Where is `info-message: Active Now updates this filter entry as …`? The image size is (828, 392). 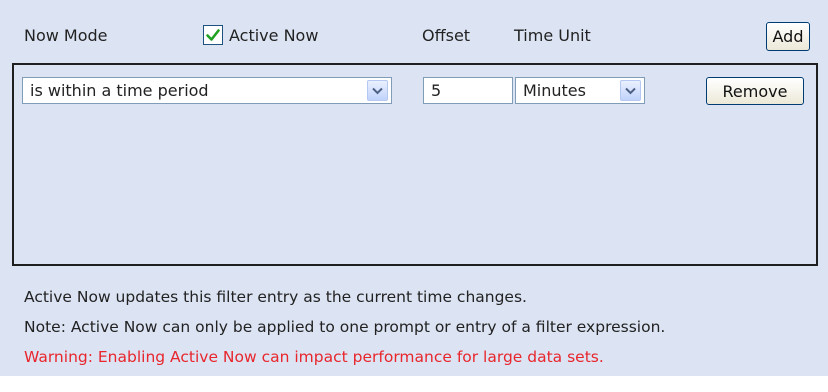 info-message: Active Now updates this filter entry as … is located at coordinates (275, 297).